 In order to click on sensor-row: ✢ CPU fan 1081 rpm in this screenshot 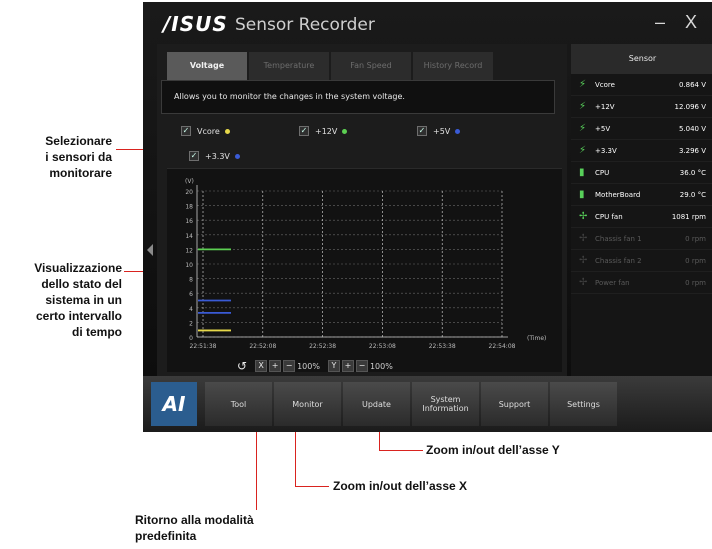, I will do `click(641, 217)`.